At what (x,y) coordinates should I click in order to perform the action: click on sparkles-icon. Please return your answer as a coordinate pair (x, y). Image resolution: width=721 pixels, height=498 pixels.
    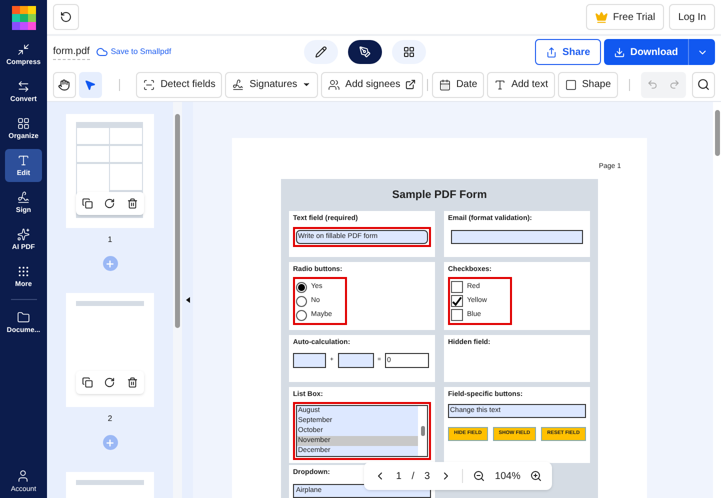
    Looking at the image, I should click on (23, 234).